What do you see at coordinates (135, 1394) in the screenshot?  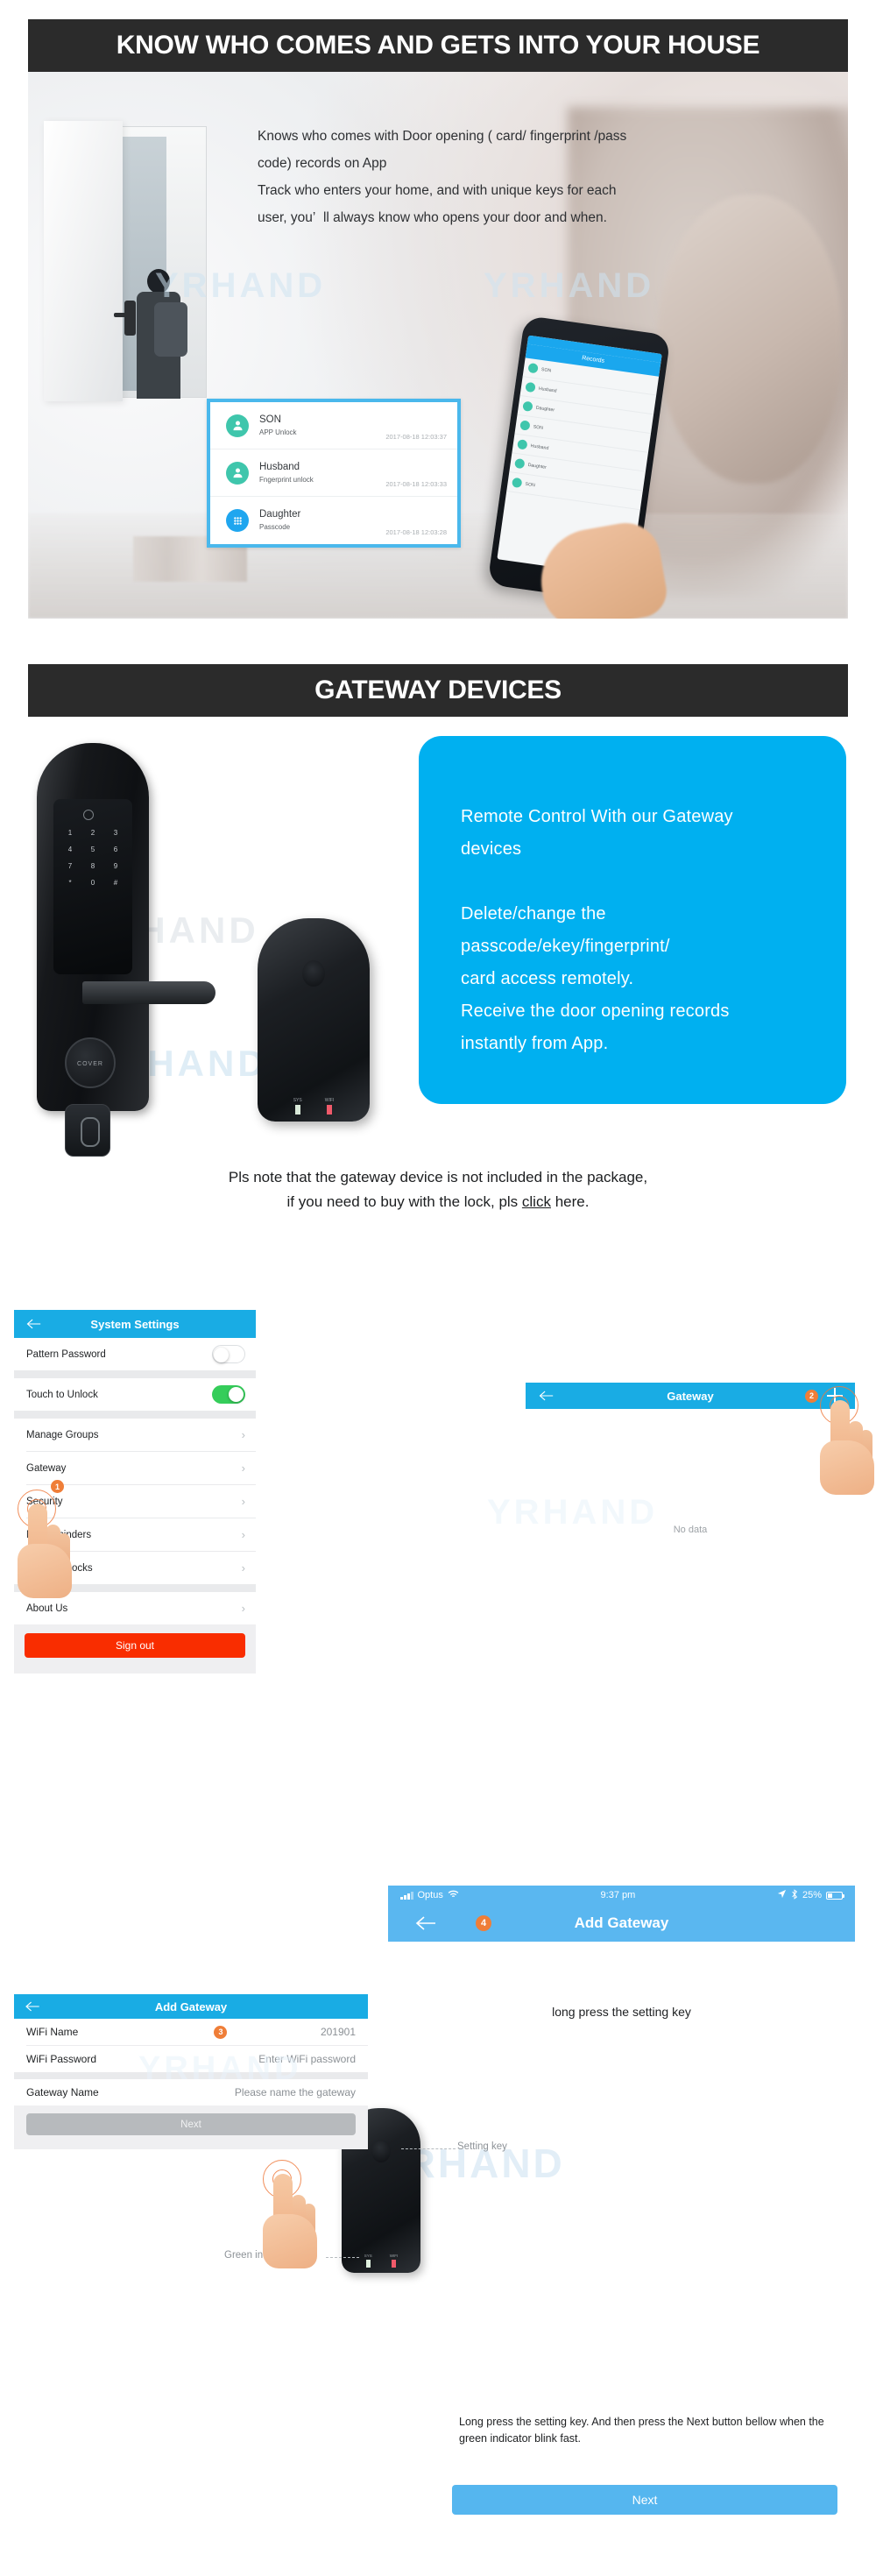 I see `setting-row-touch-to-unlock: Touch to Unlock` at bounding box center [135, 1394].